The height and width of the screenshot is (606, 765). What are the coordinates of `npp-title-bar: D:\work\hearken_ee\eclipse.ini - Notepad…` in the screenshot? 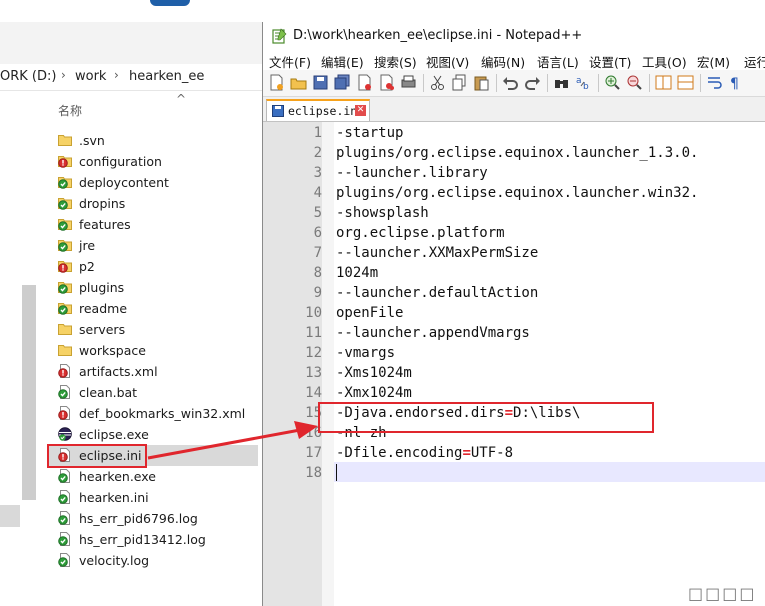 It's located at (514, 36).